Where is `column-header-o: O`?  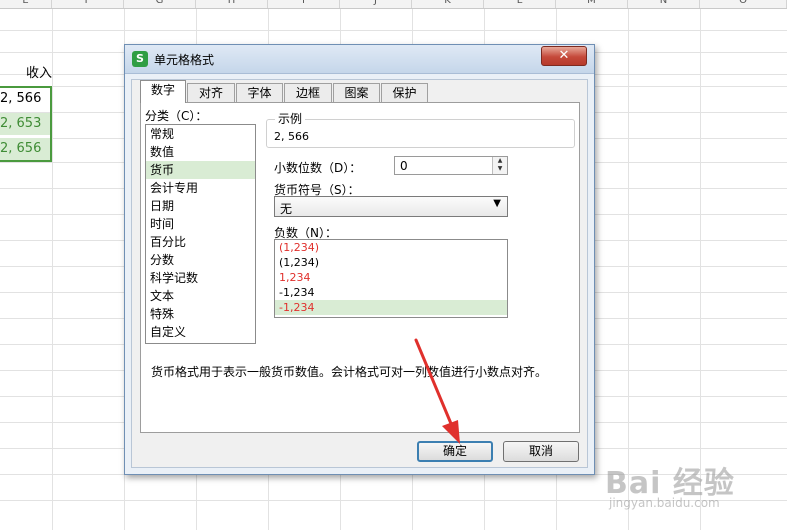 column-header-o: O is located at coordinates (743, 4).